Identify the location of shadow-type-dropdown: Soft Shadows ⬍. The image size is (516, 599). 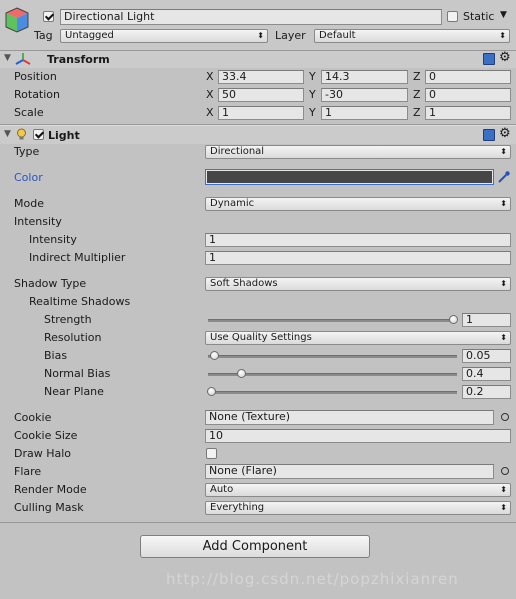
(358, 284).